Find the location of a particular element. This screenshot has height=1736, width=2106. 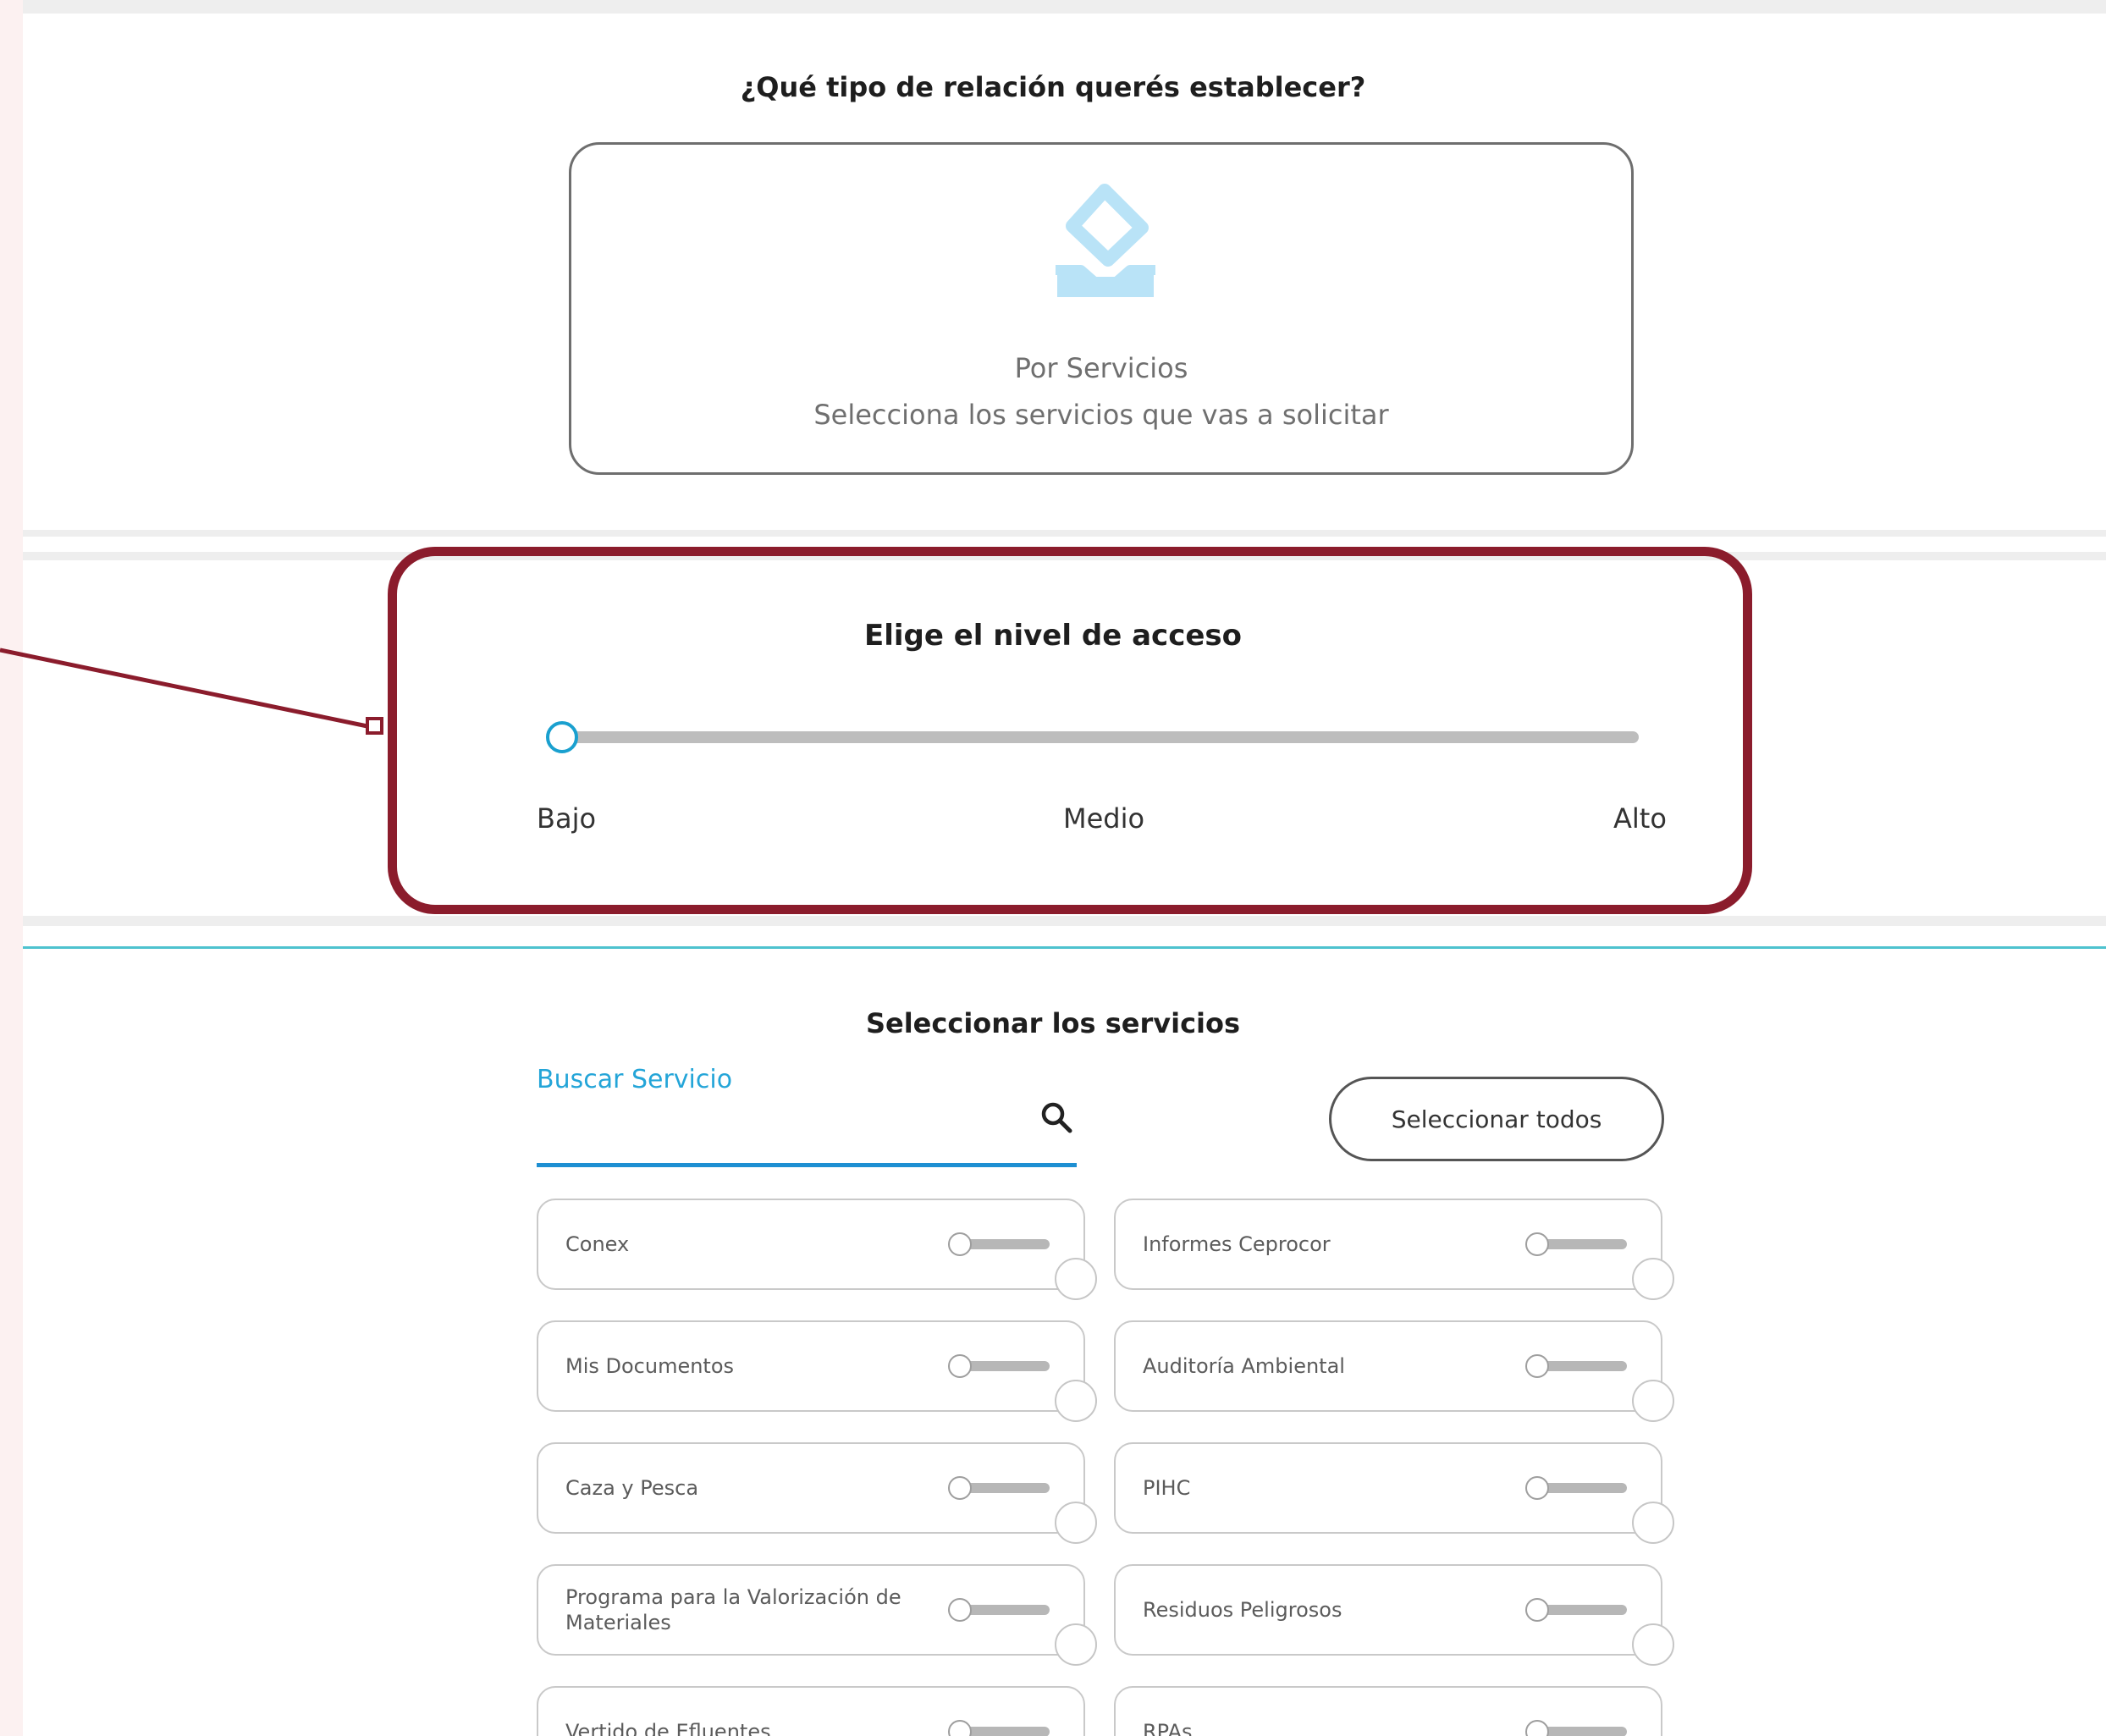

service-card-residuos-peligrosos: Residuos Peligrosos is located at coordinates (1394, 1615).